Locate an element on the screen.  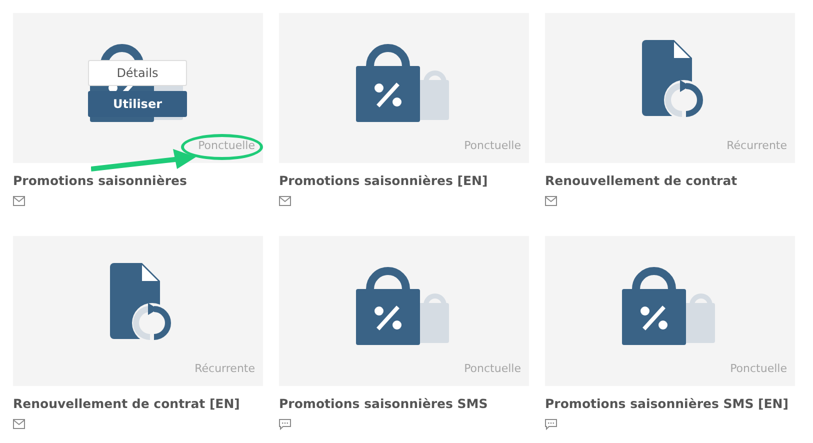
use-button: Utiliser is located at coordinates (137, 104).